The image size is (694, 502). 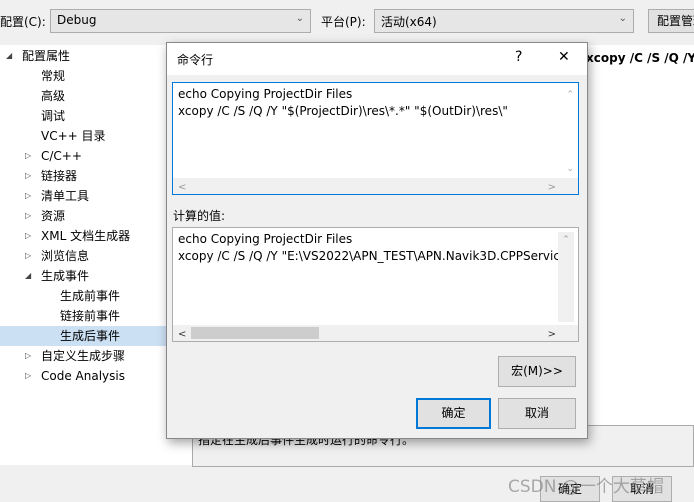 What do you see at coordinates (640, 58) in the screenshot?
I see `property-value: xcopy /C /S /Q /Y` at bounding box center [640, 58].